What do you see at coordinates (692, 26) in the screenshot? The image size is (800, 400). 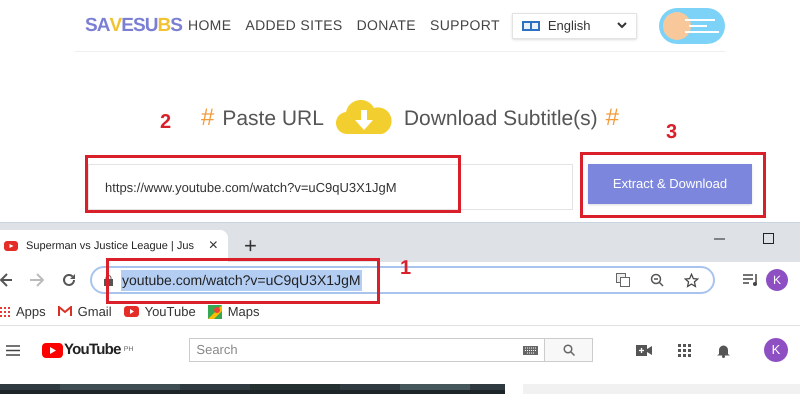 I see `menu-toggle` at bounding box center [692, 26].